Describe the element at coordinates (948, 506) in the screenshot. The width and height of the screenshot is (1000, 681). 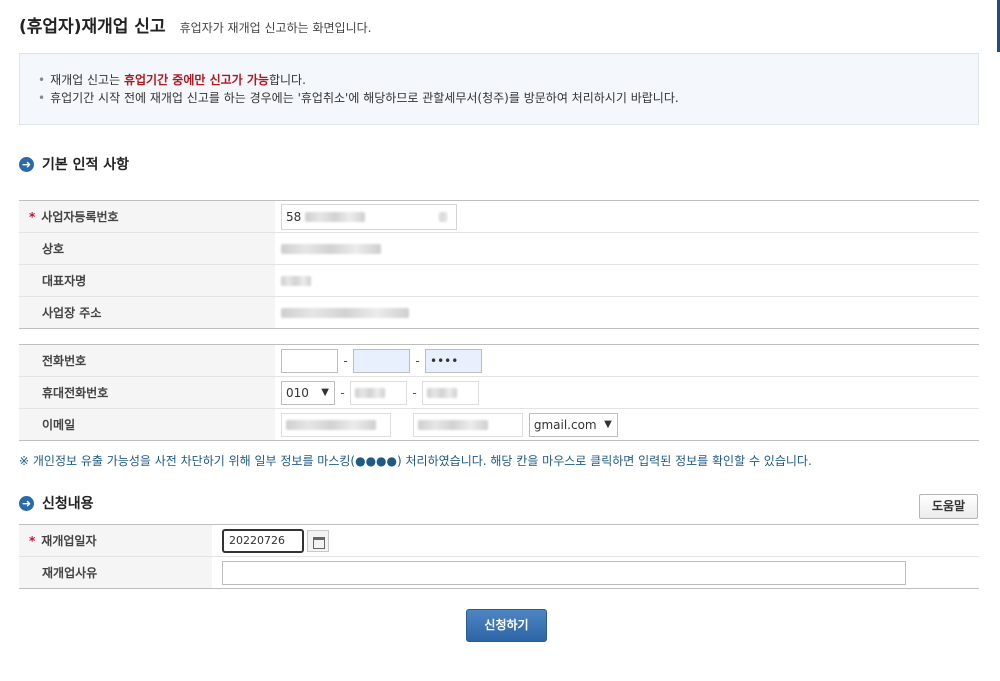
I see `help-button: 도움말` at that location.